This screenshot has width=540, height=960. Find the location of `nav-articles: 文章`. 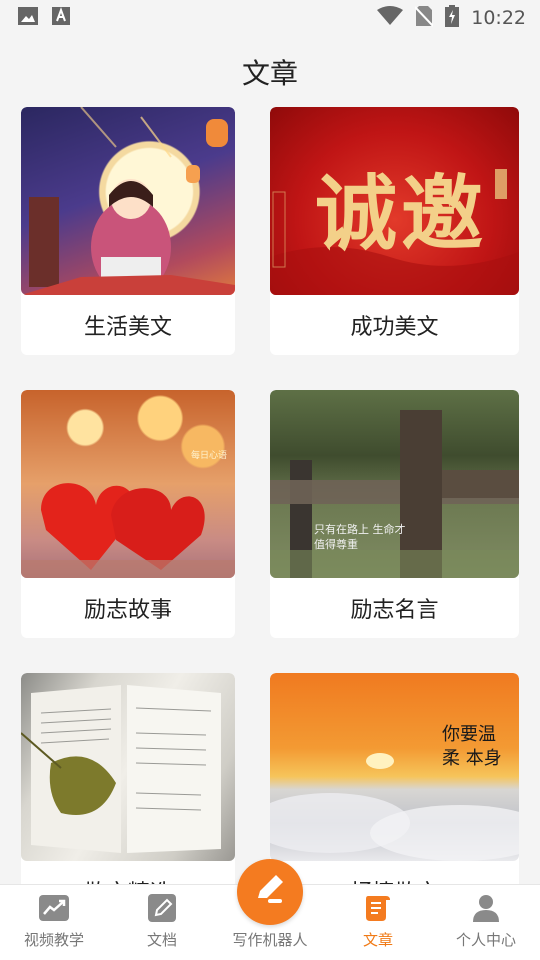

nav-articles: 文章 is located at coordinates (378, 922).